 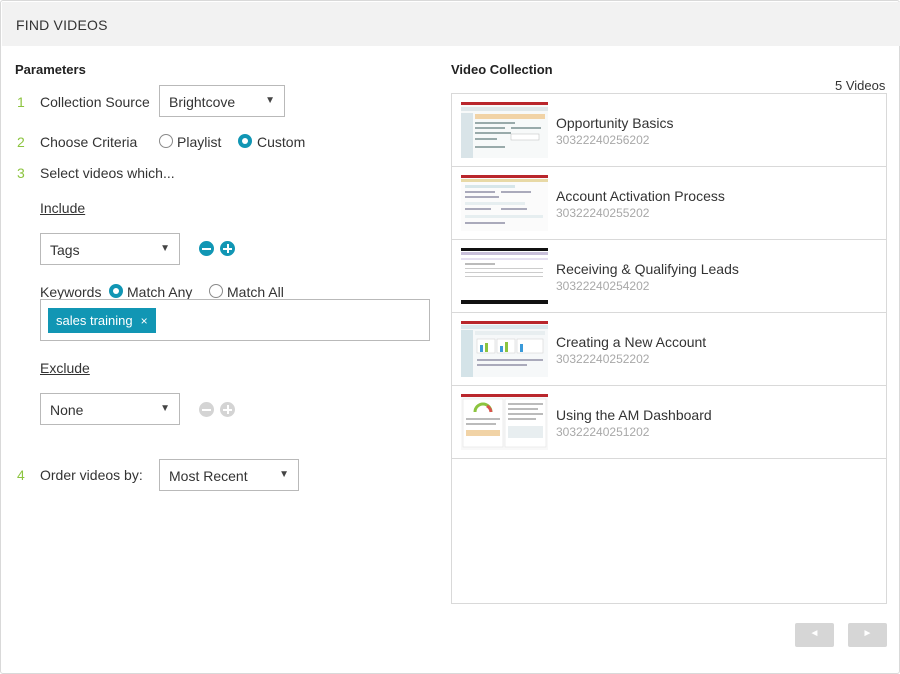 I want to click on step-1-number: 1, so click(x=21, y=102).